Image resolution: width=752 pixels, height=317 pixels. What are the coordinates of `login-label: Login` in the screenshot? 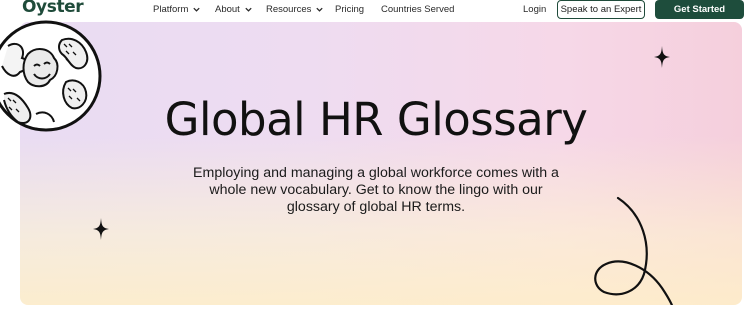 It's located at (535, 9).